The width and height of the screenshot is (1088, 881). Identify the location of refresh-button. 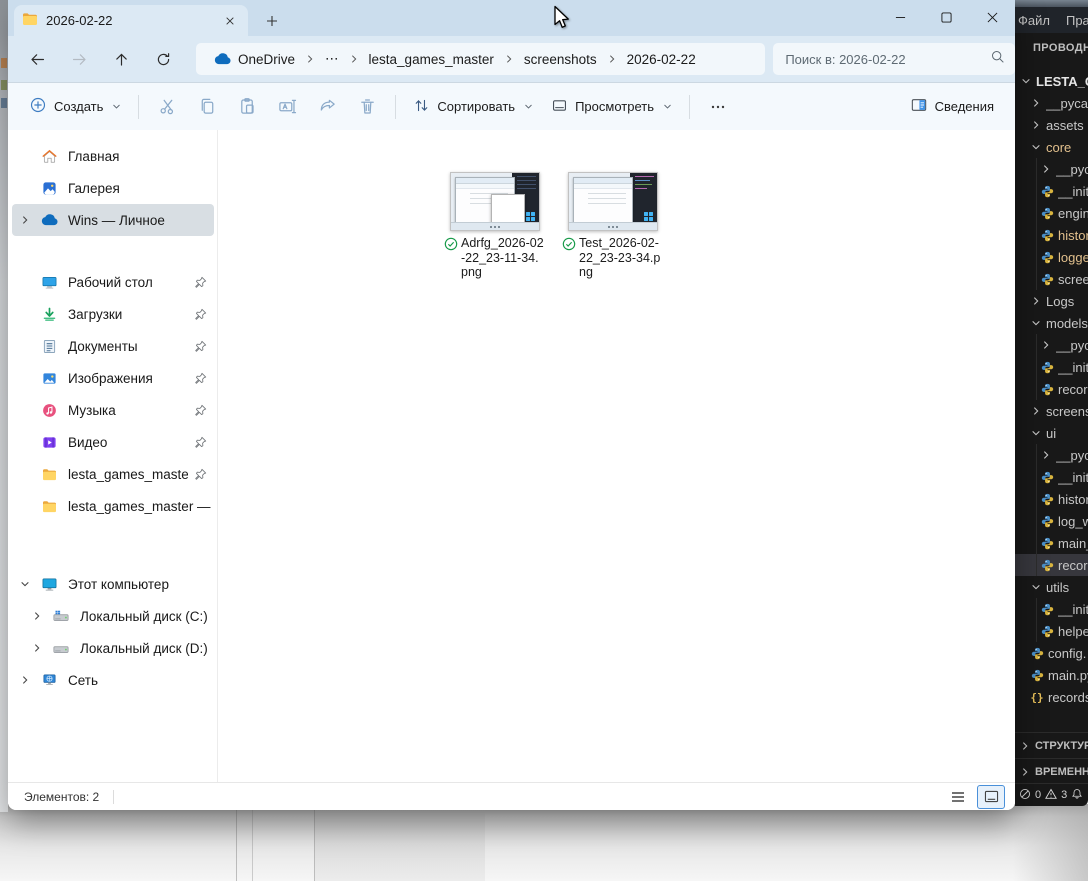
(163, 59).